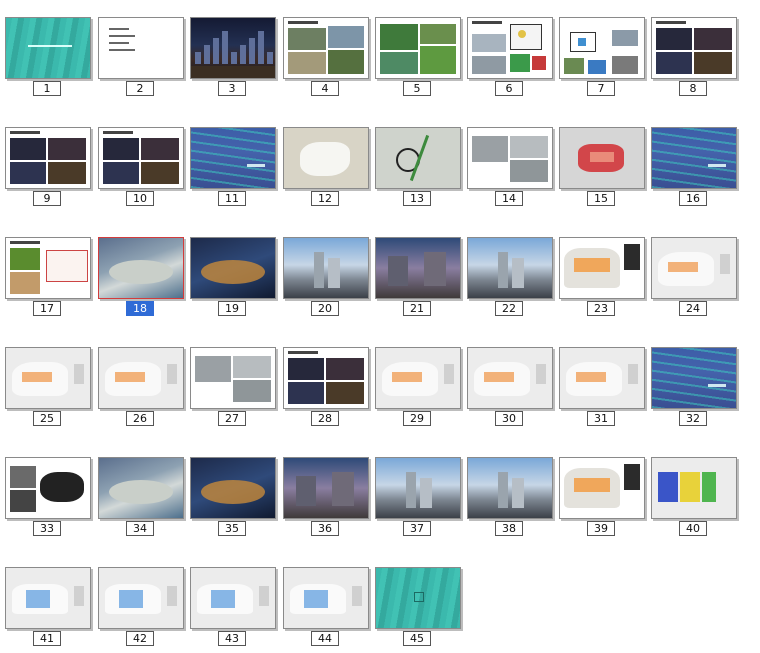  I want to click on slide-thumbnail-cell: 37, so click(418, 499).